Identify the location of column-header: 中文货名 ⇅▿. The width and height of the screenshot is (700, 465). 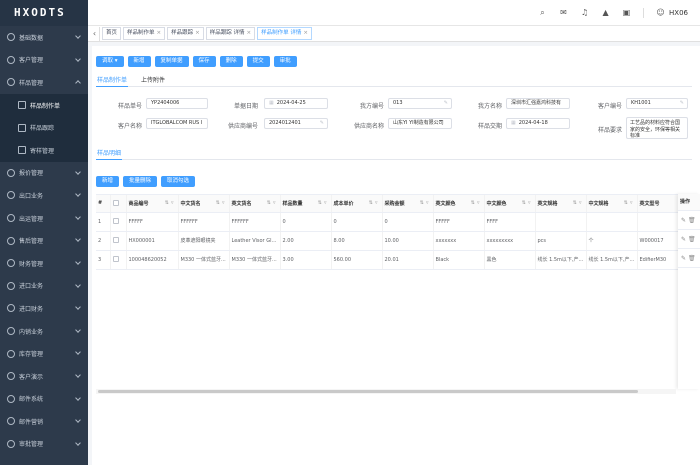
(204, 204).